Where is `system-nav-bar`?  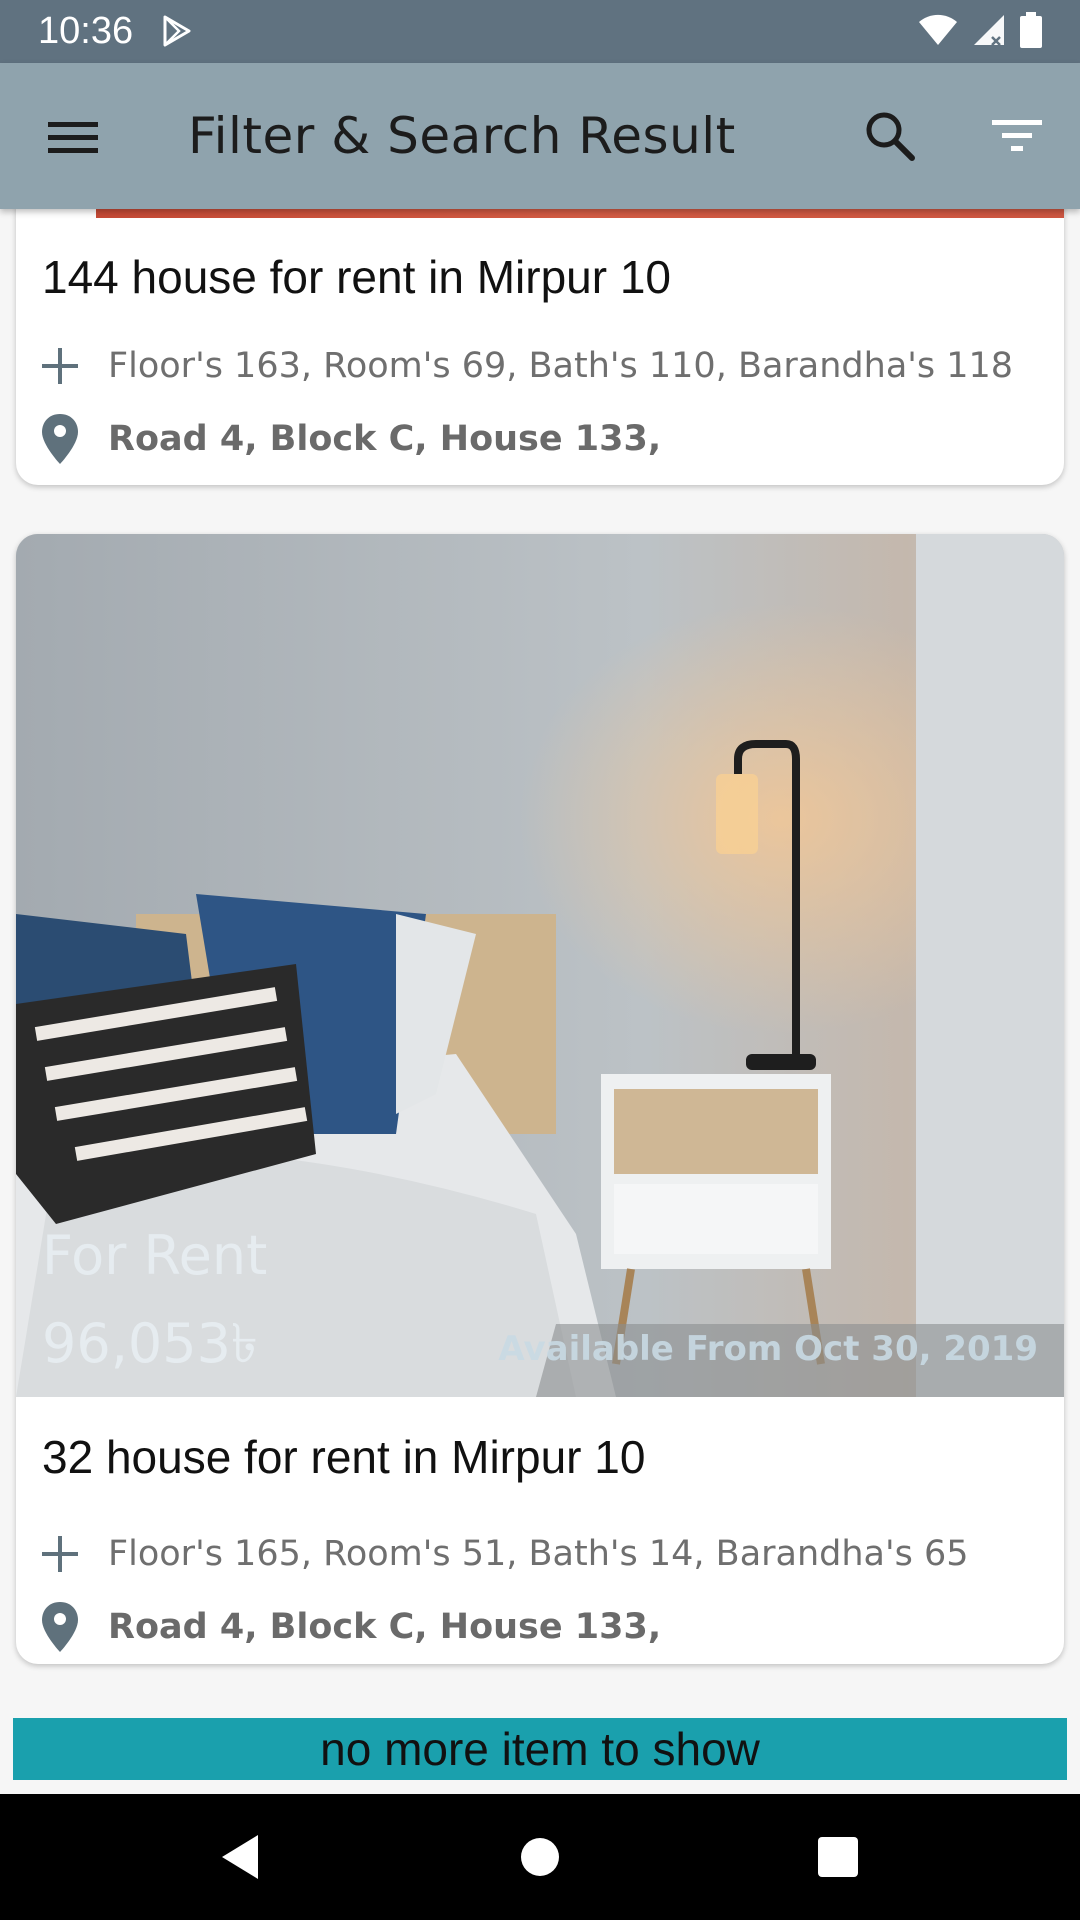 system-nav-bar is located at coordinates (540, 1857).